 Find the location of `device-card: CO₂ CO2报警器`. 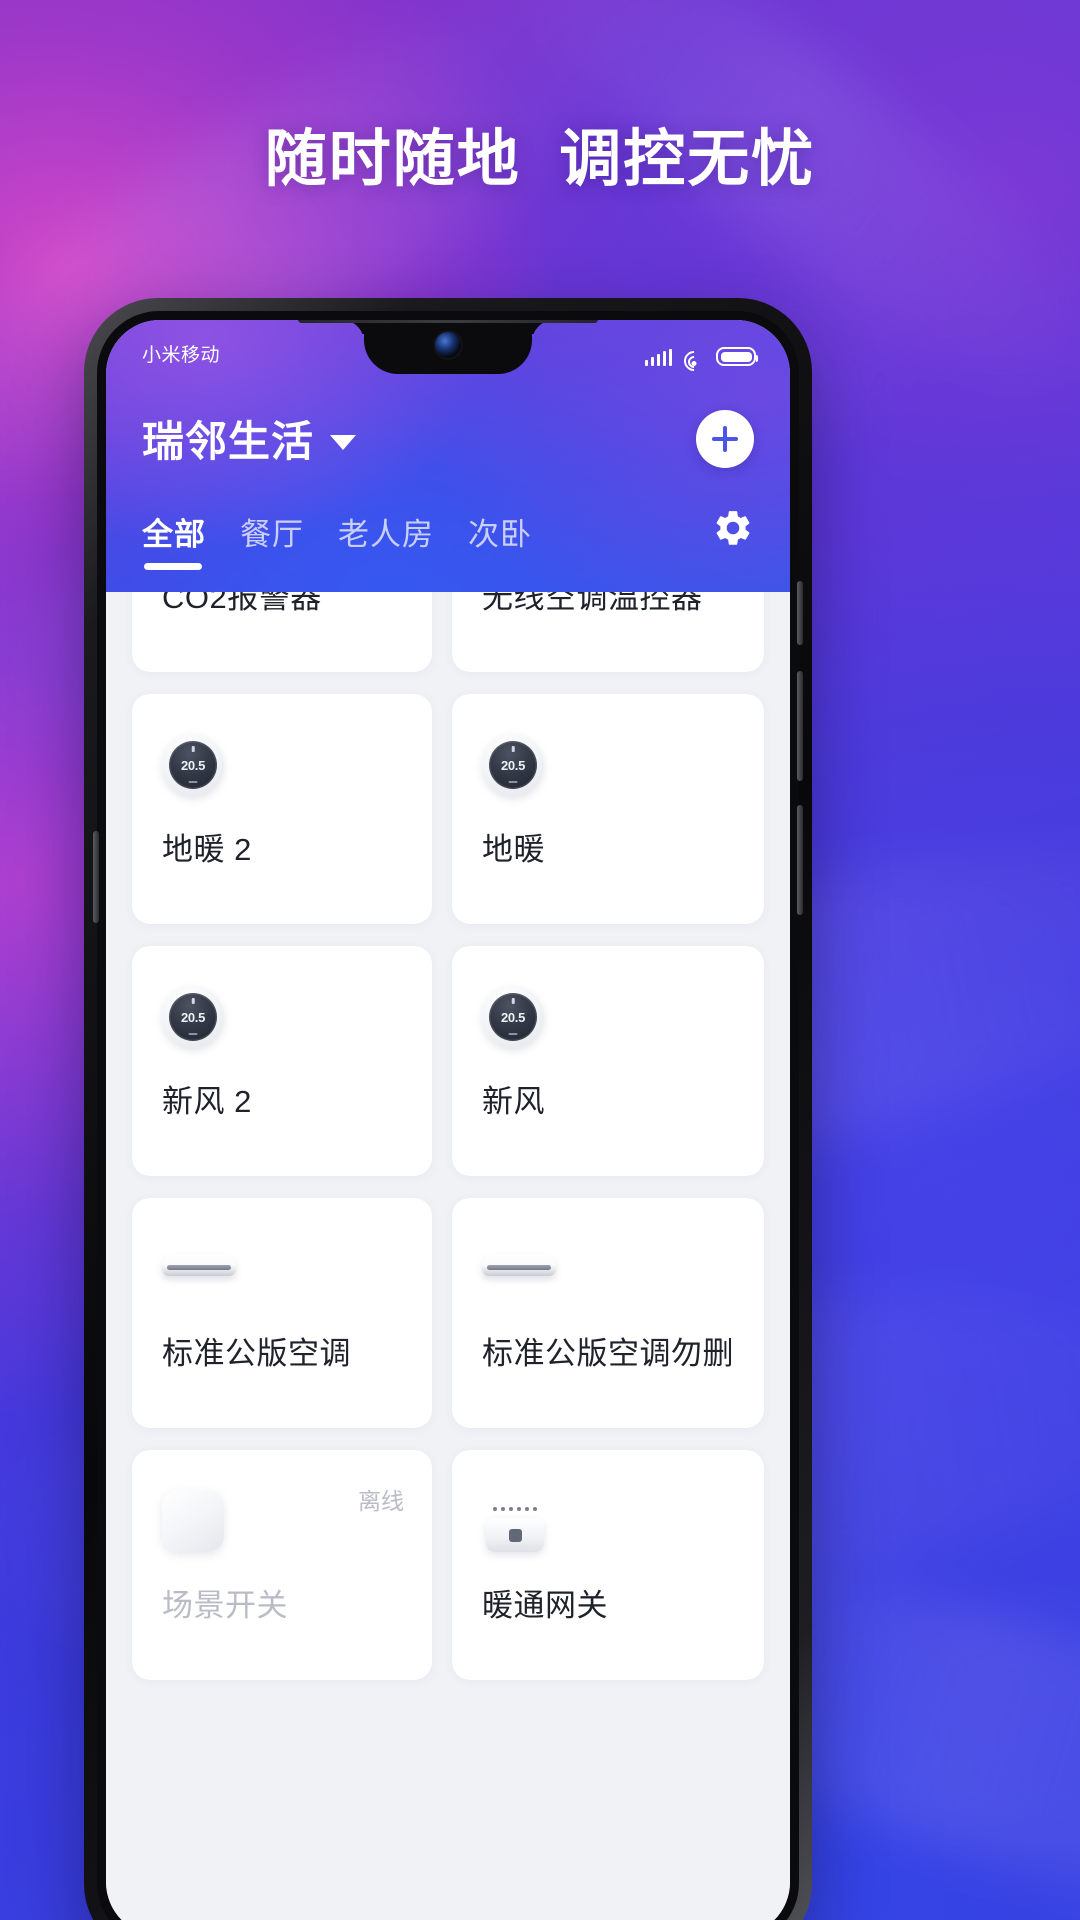

device-card: CO₂ CO2报警器 is located at coordinates (282, 632).